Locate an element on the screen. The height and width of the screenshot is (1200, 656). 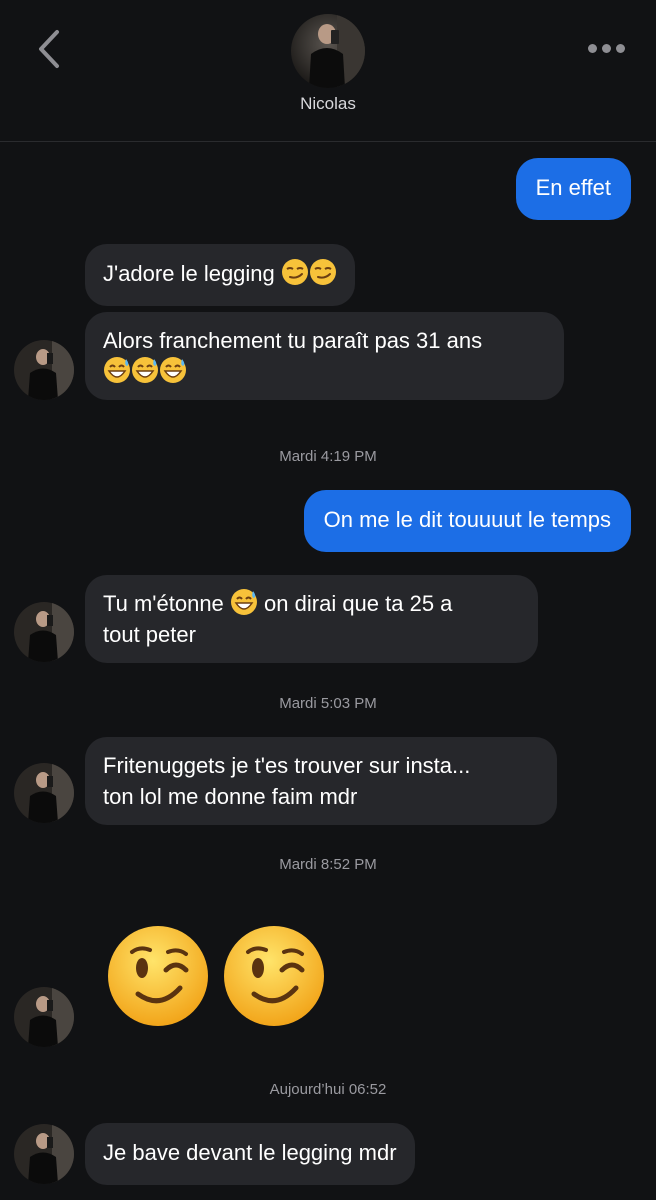
contact-avatar is located at coordinates (328, 51).